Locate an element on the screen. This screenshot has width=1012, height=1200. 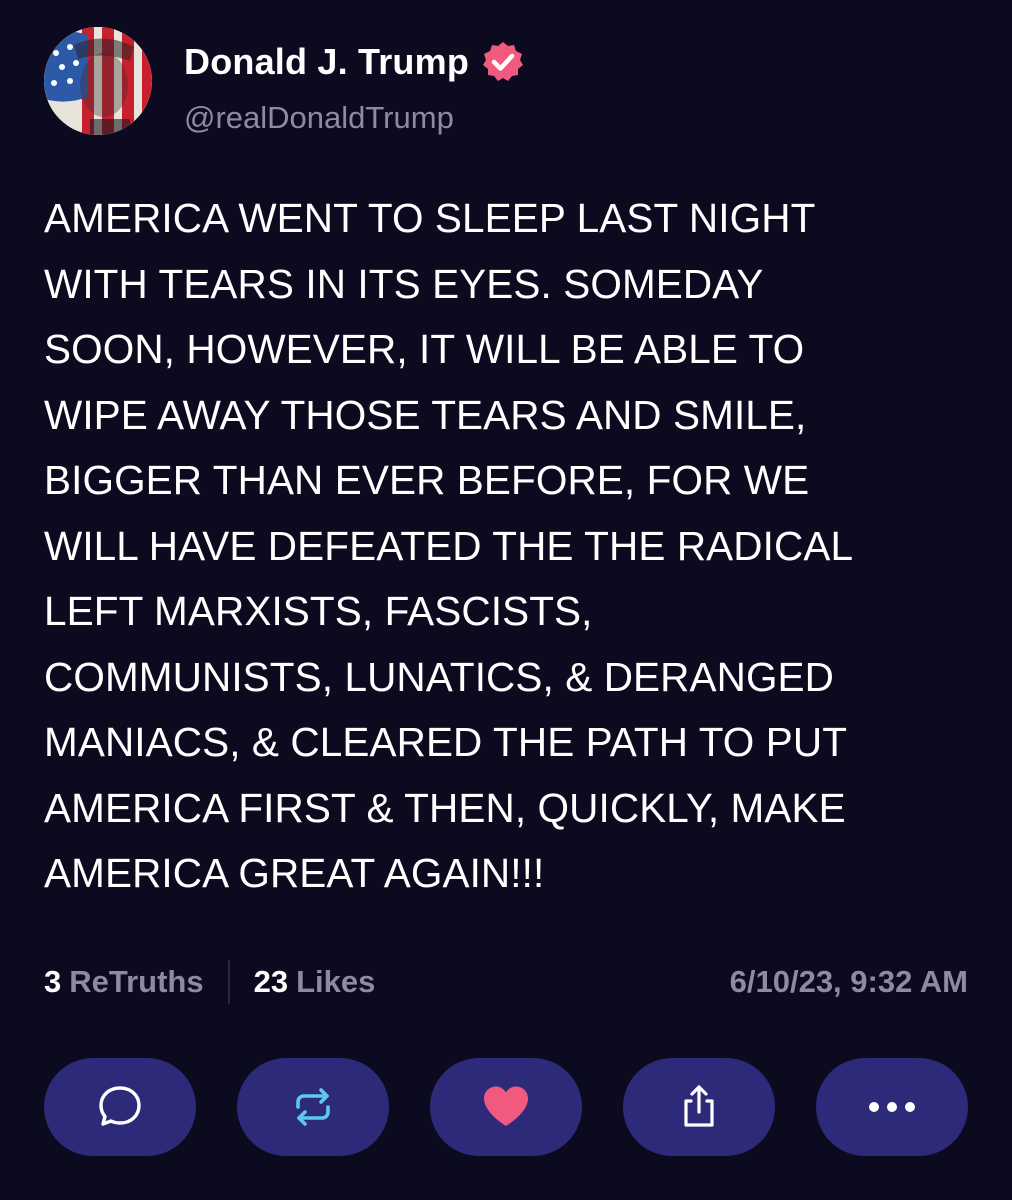
reply-button is located at coordinates (120, 1107).